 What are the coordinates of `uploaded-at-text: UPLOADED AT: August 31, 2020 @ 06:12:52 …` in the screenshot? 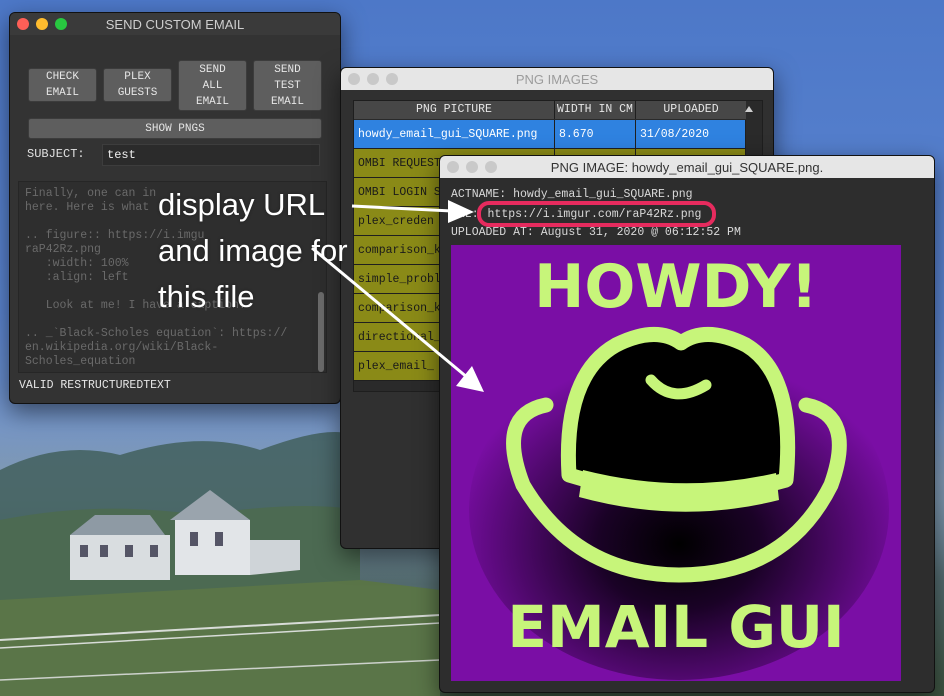 It's located at (596, 232).